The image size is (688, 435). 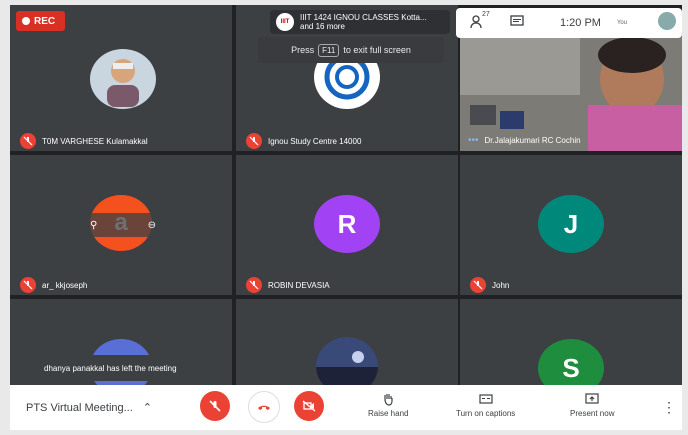 I want to click on tile-hover-controls: ⚲ ⊖, so click(x=123, y=225).